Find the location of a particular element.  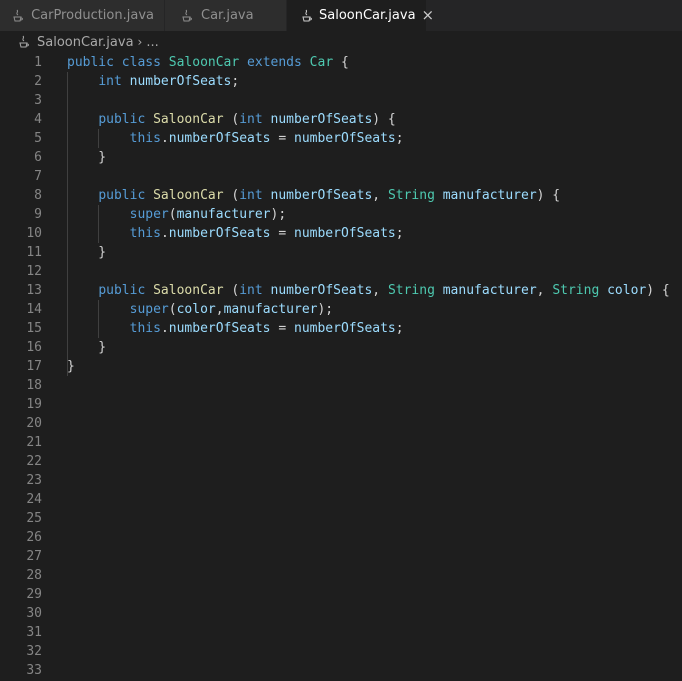

code-line: public SaloonCar (int numberOfSeats) { is located at coordinates (368, 119).